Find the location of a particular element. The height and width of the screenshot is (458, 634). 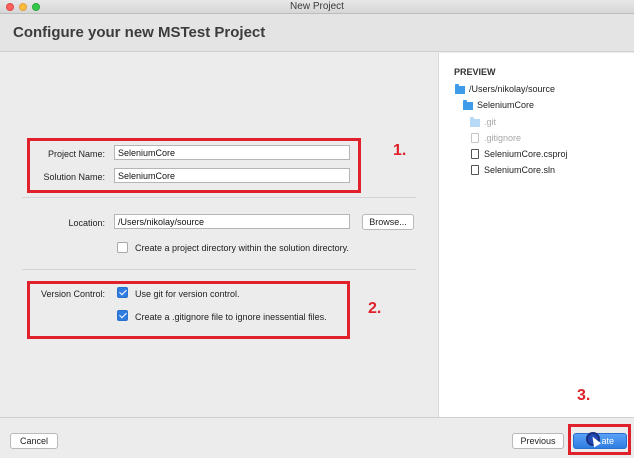

annotation-number-1: 1. is located at coordinates (400, 150).